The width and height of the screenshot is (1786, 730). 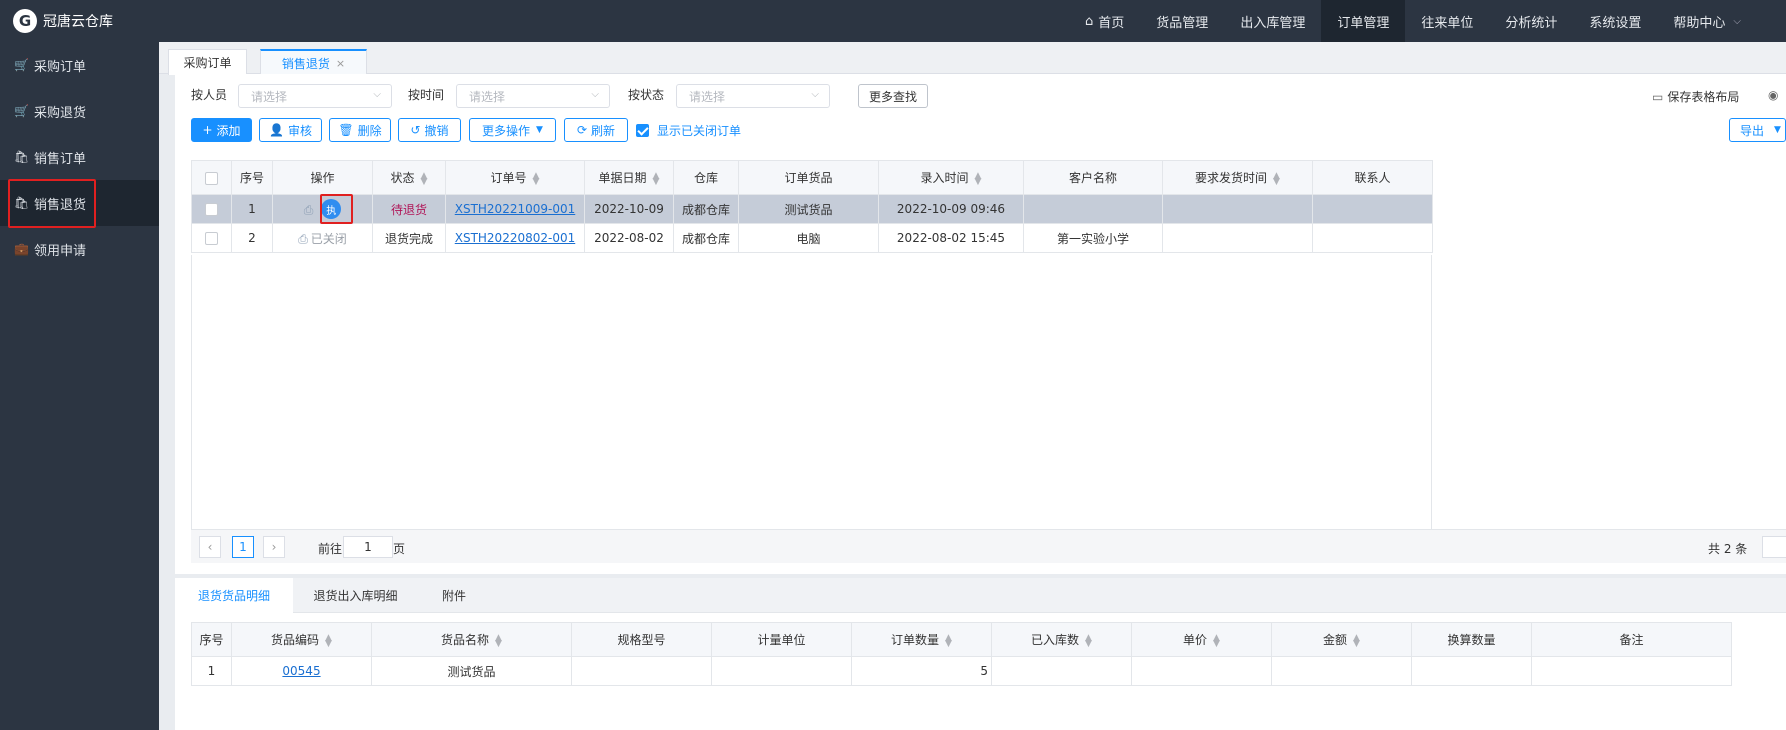 I want to click on table-row: 1 00545 测试货品 5, so click(x=961, y=671).